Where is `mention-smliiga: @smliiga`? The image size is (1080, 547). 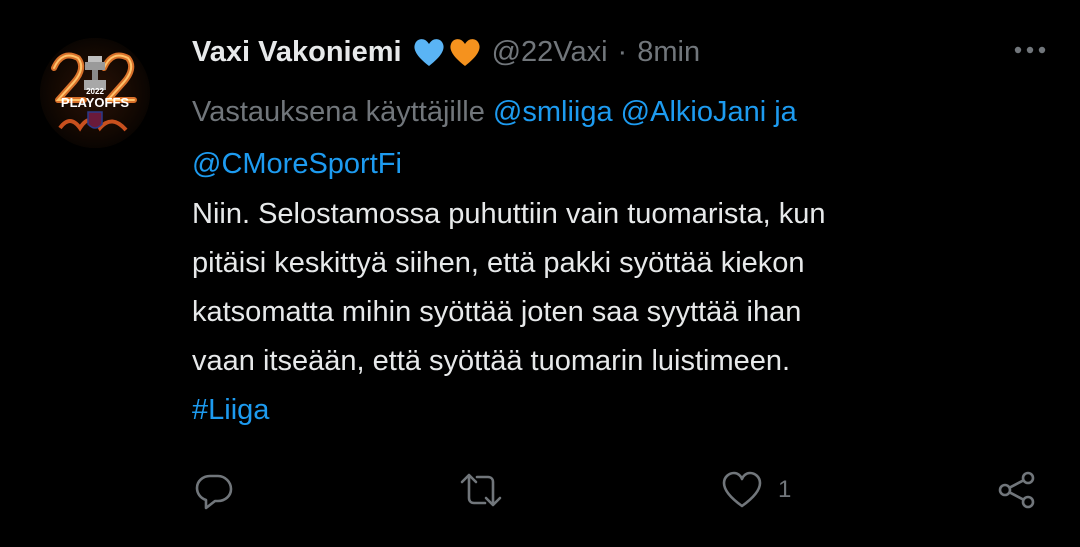
mention-smliiga: @smliiga is located at coordinates (553, 112).